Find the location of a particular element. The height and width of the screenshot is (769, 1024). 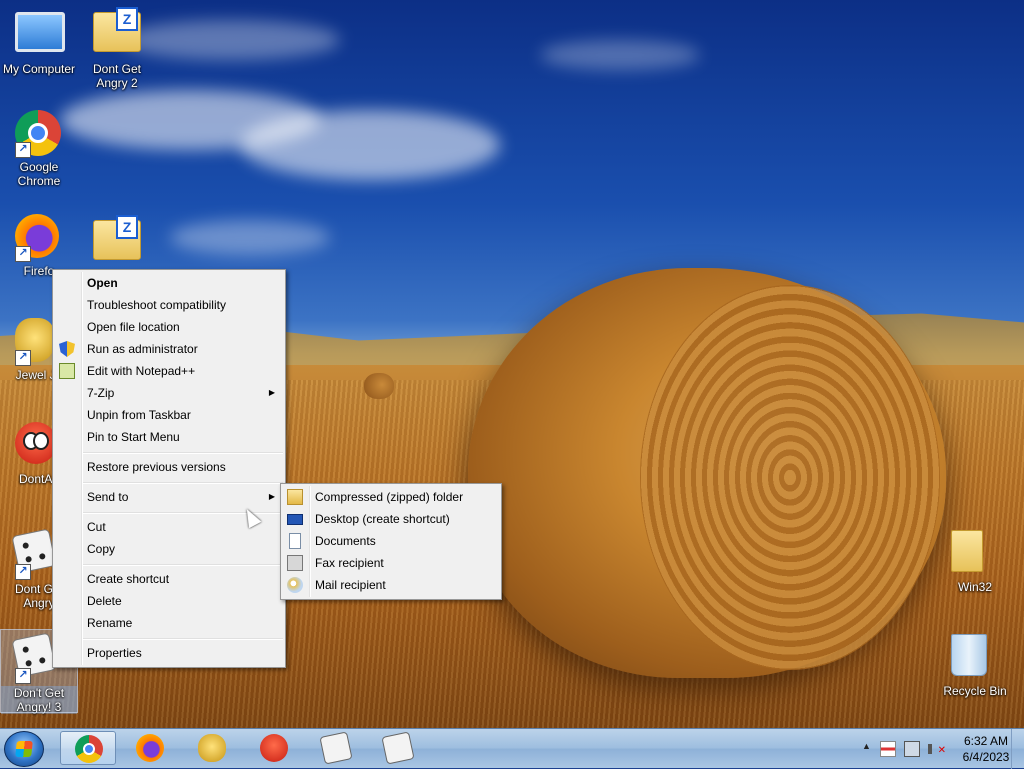

menu-item-label: Mail recipient is located at coordinates (350, 585).